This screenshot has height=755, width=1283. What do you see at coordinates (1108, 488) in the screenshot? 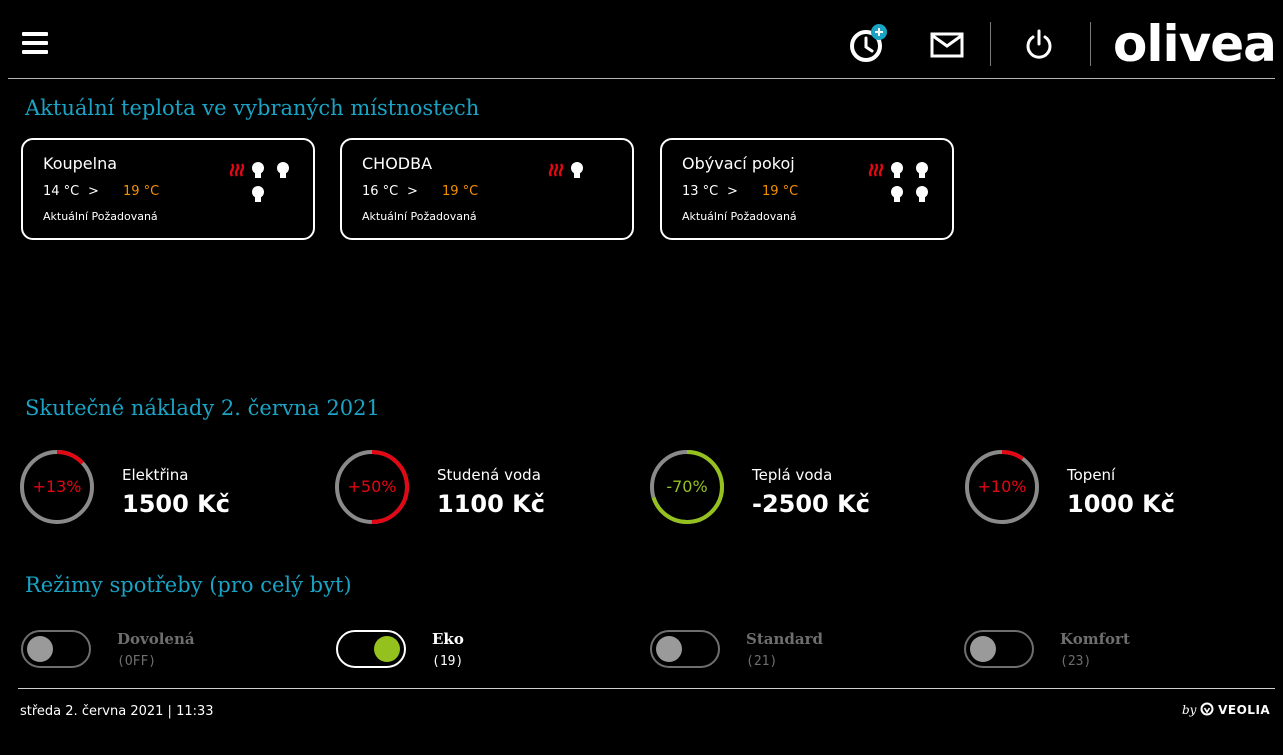
I see `cost-item-topeni: +10% Topení 1000 Kč` at bounding box center [1108, 488].